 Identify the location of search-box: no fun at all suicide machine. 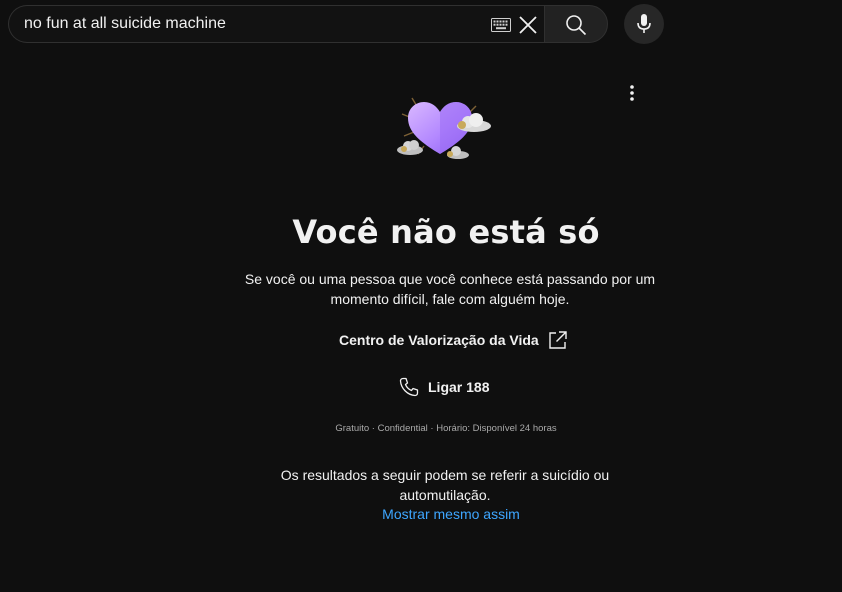
(276, 24).